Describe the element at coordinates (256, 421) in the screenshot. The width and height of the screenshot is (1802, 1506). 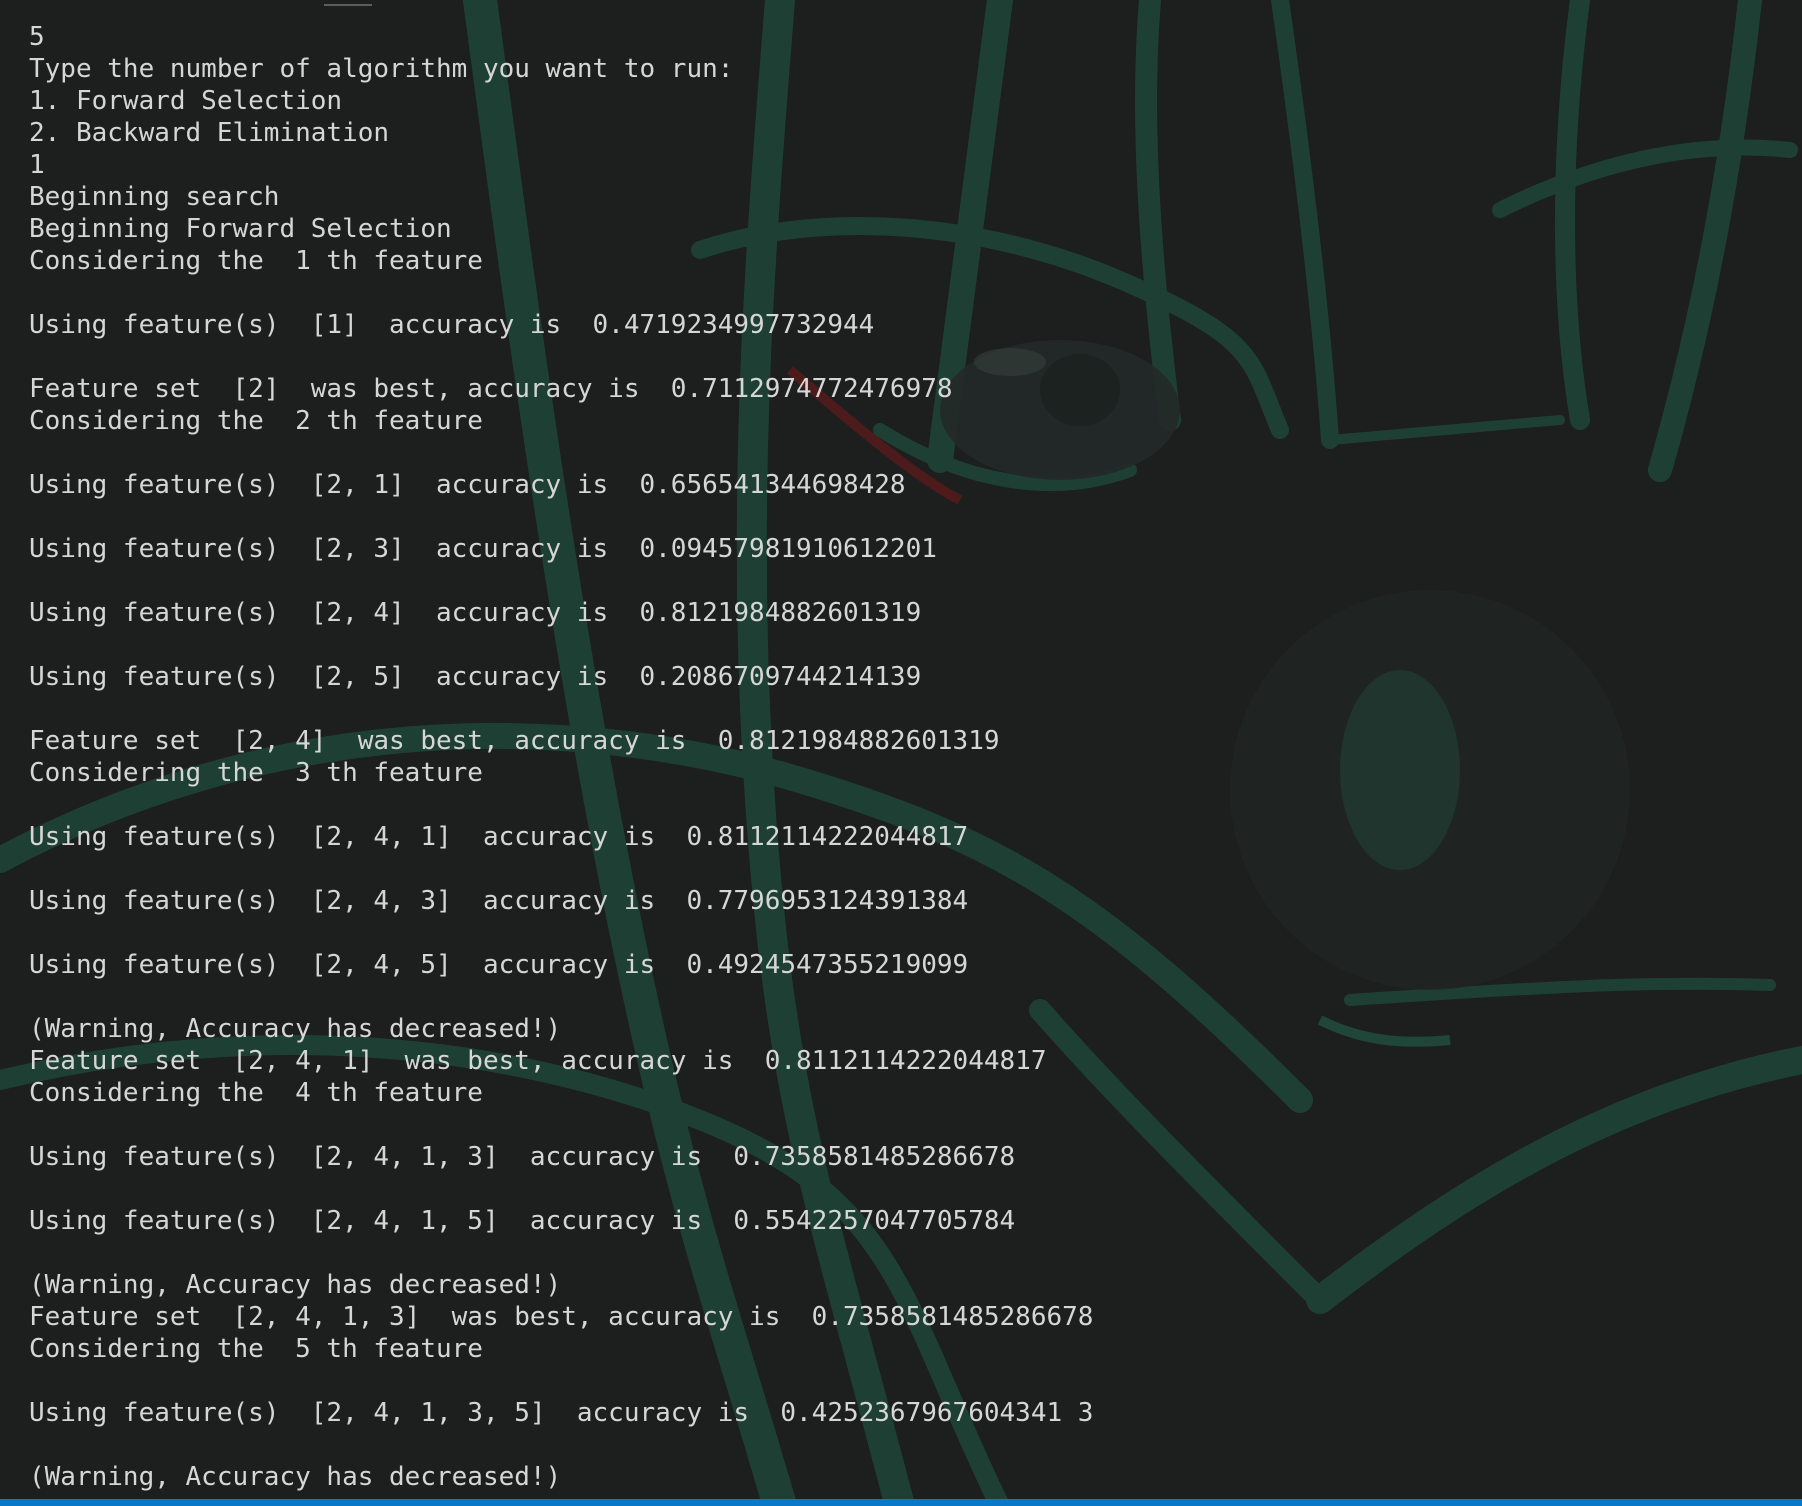
I see `terminal-line: Considering the 2 th feature` at that location.